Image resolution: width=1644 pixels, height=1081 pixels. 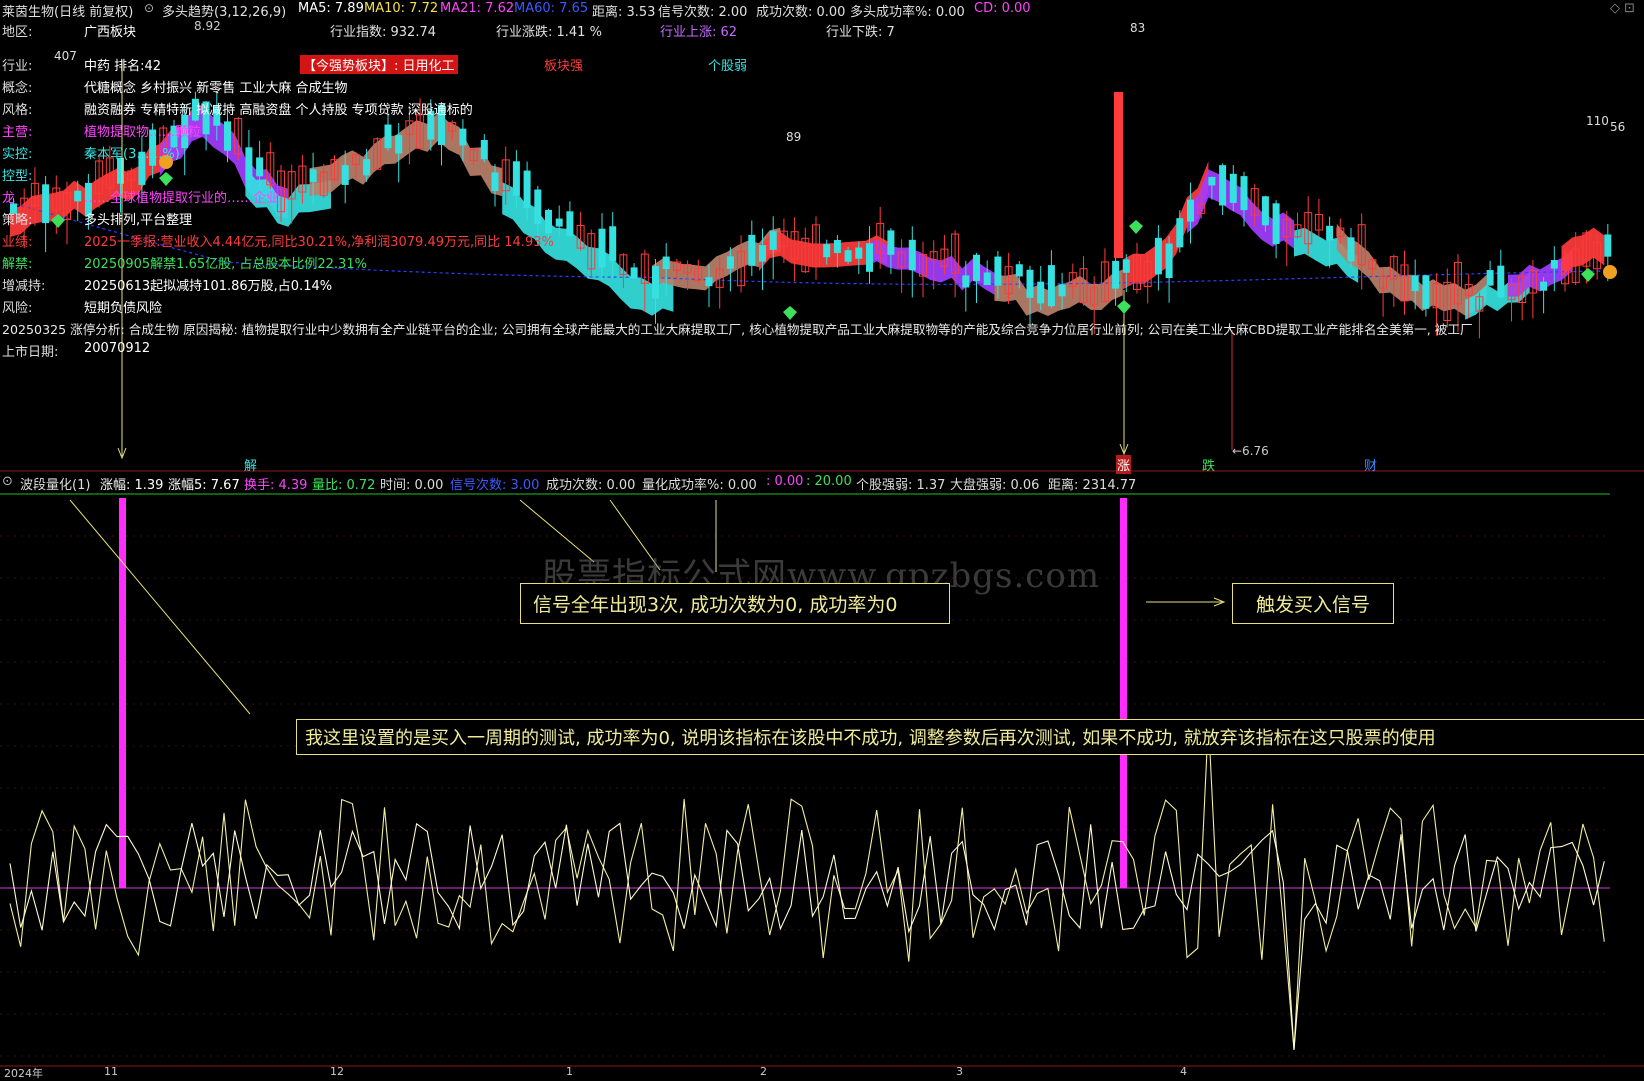 What do you see at coordinates (224, 10) in the screenshot?
I see `indicator-name: 多头趋势(3,12,26,9)` at bounding box center [224, 10].